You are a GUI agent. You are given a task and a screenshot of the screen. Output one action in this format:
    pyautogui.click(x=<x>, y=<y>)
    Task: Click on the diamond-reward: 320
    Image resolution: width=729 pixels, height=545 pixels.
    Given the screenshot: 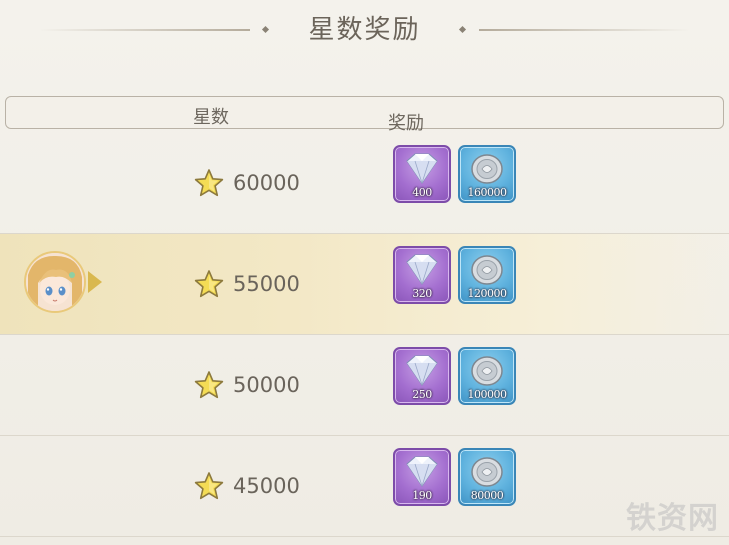 What is the action you would take?
    pyautogui.click(x=422, y=275)
    